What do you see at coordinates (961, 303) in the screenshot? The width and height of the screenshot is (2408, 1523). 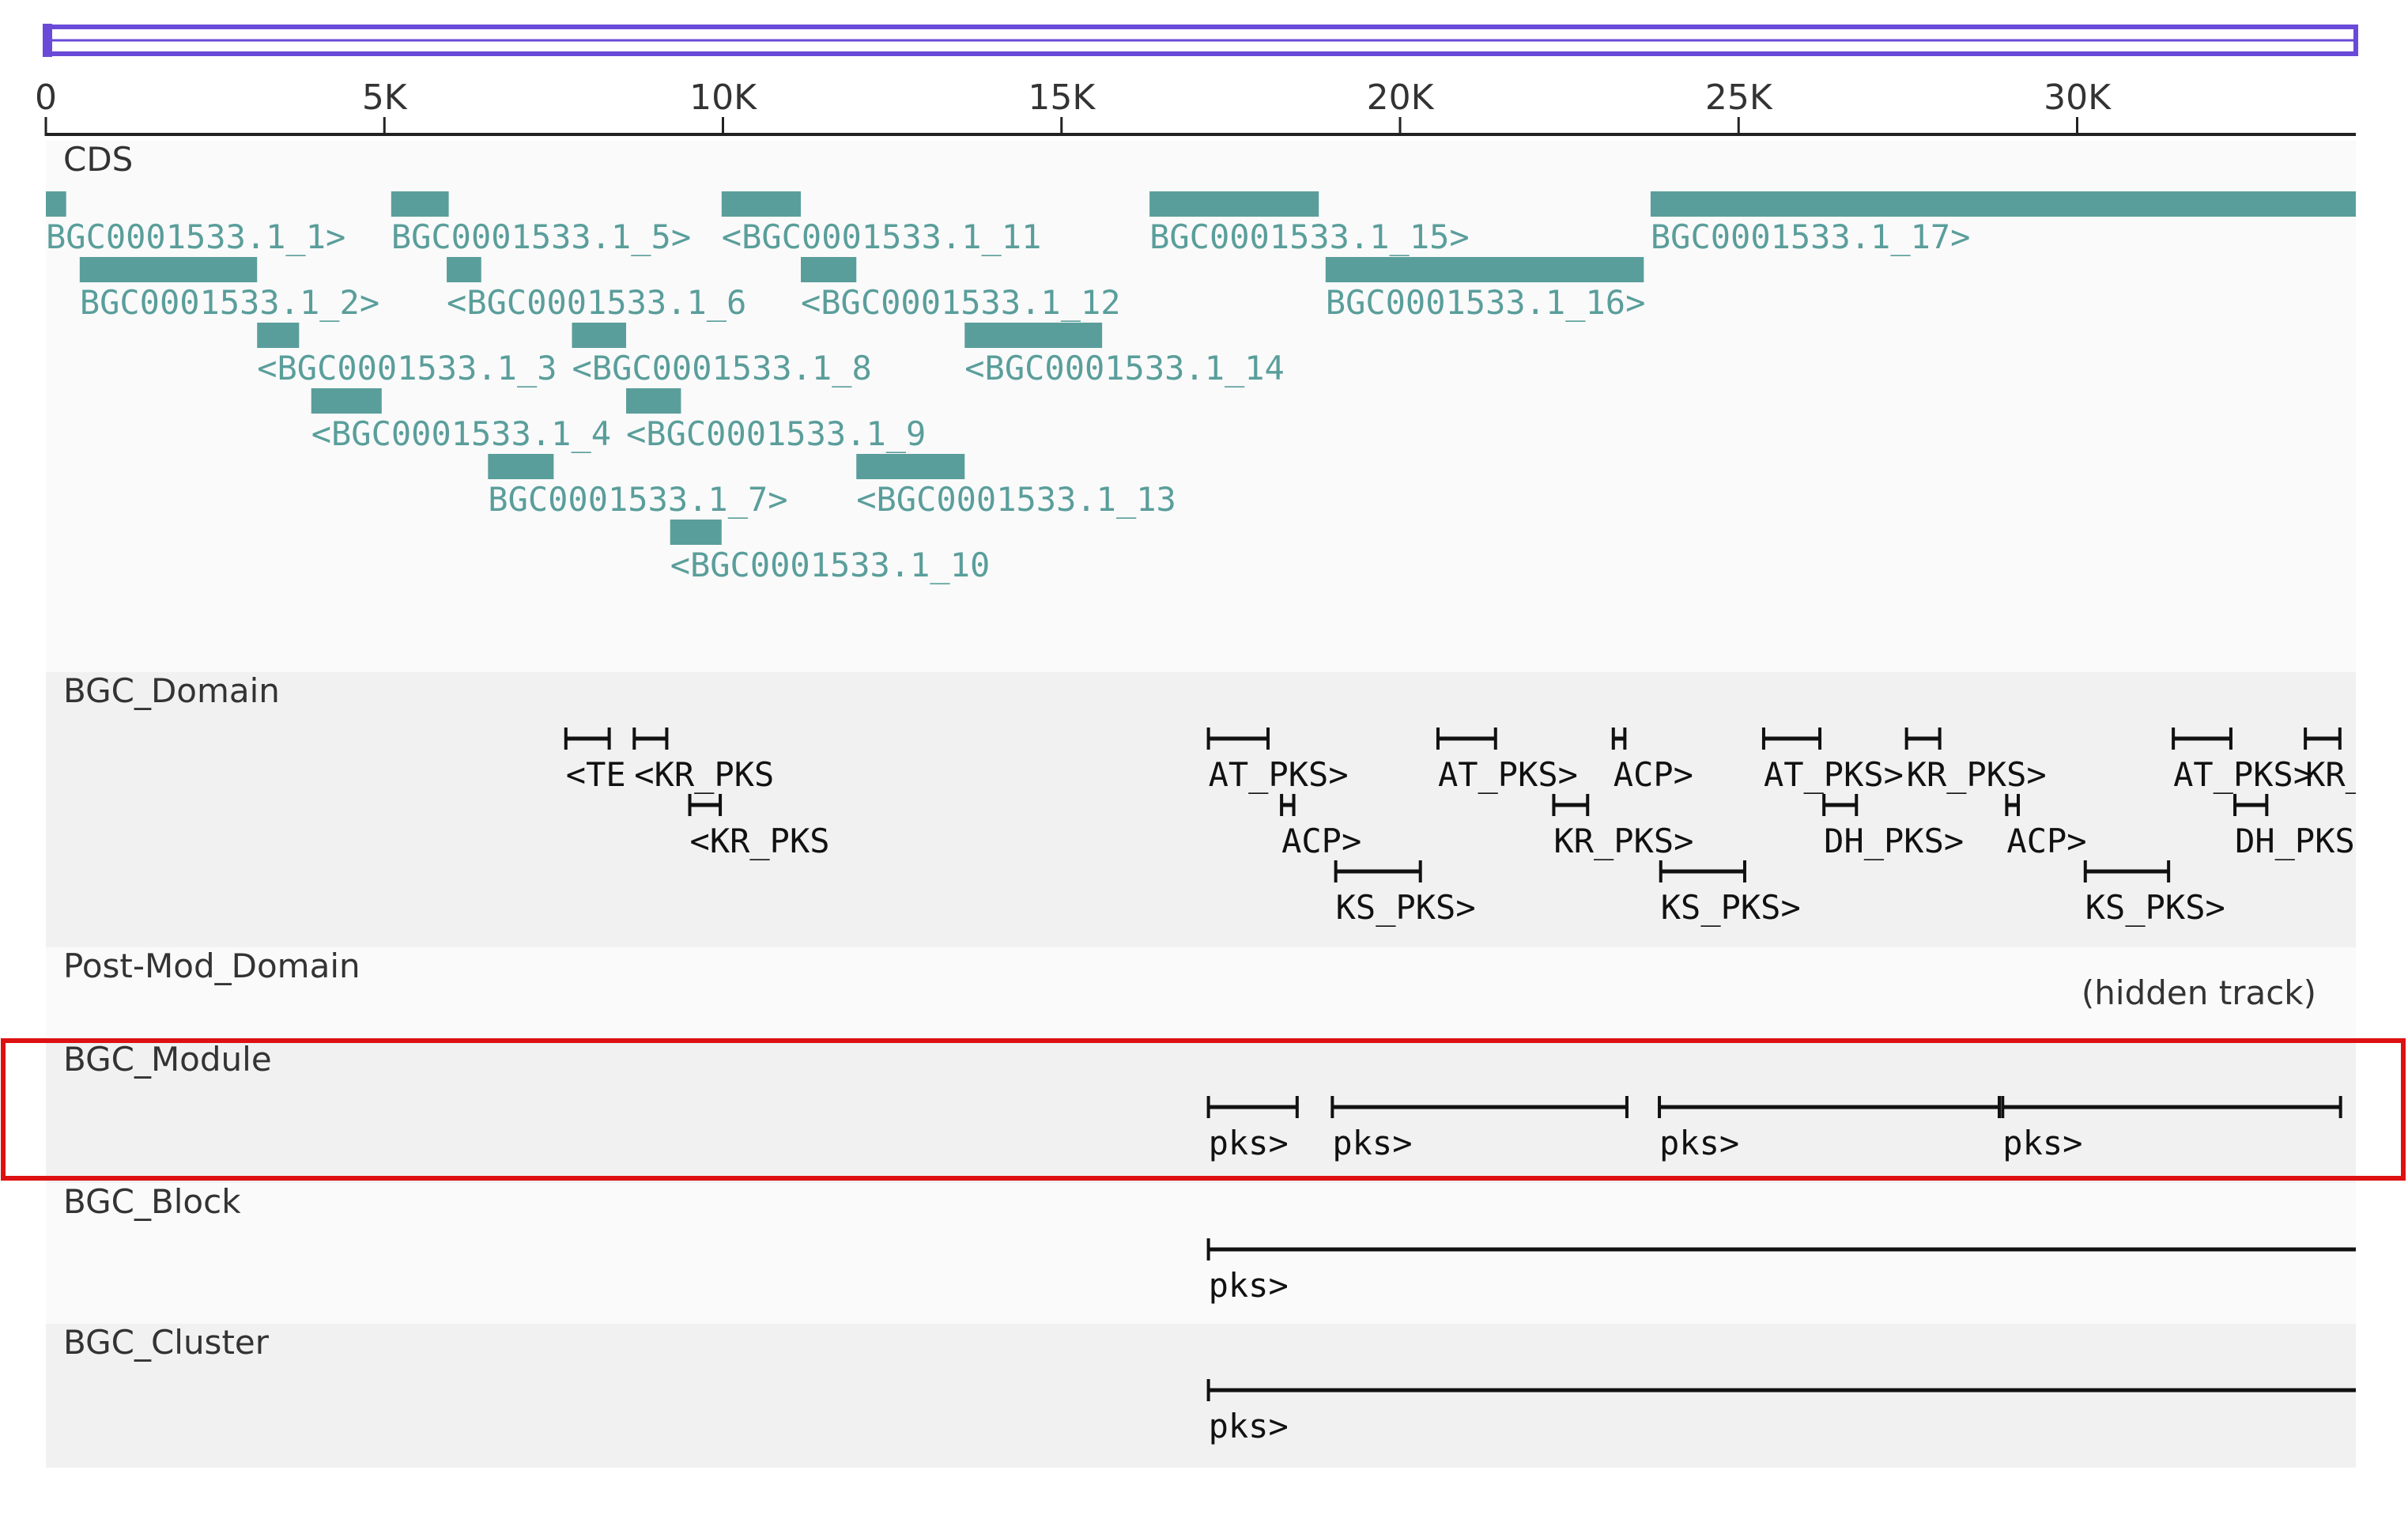 I see `cds-feature-label: <BGC0001533.1_12` at bounding box center [961, 303].